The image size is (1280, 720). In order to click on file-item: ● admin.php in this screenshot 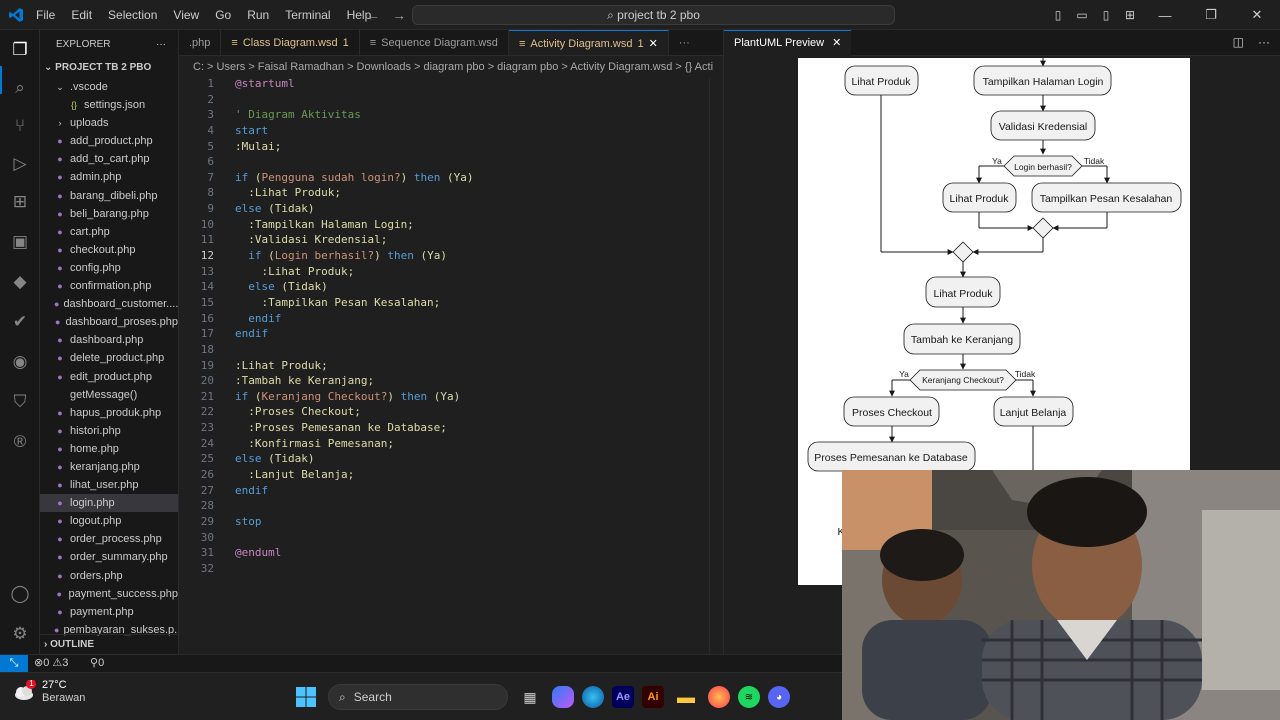, I will do `click(109, 177)`.